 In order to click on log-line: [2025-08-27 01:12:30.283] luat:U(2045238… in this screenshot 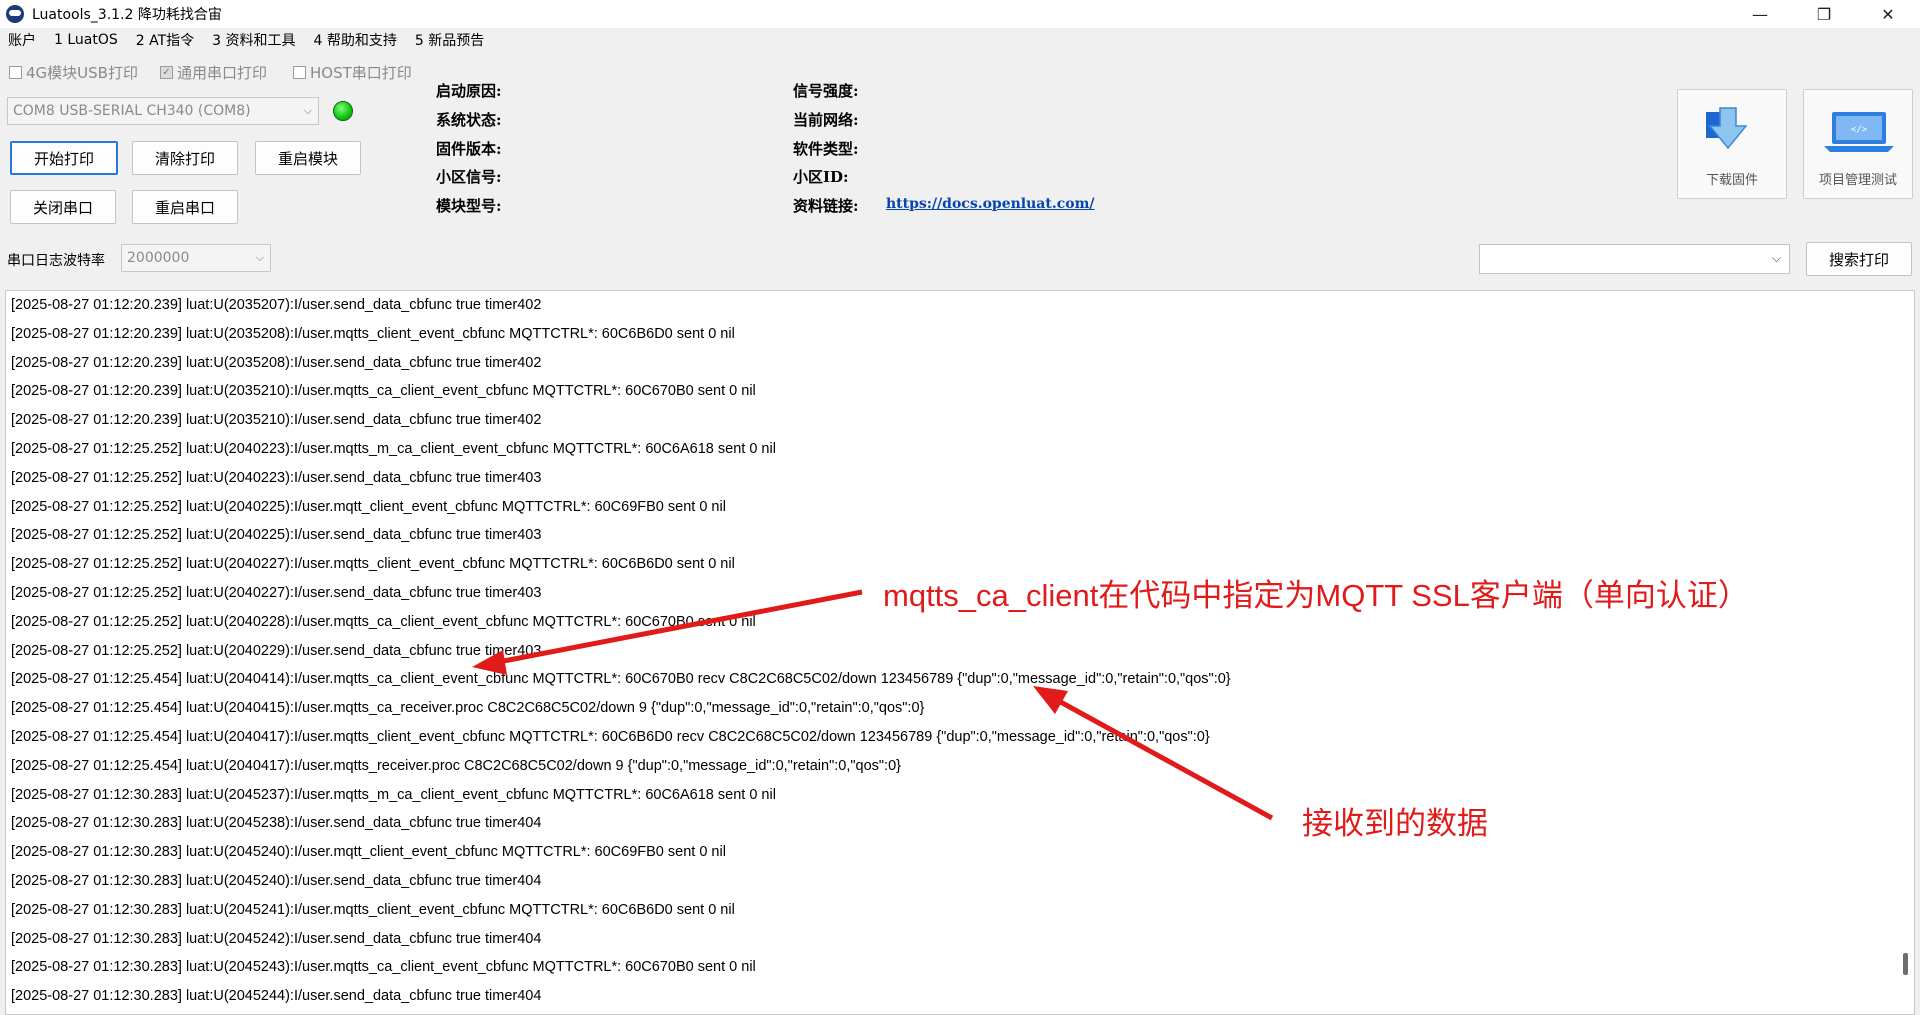, I will do `click(276, 823)`.